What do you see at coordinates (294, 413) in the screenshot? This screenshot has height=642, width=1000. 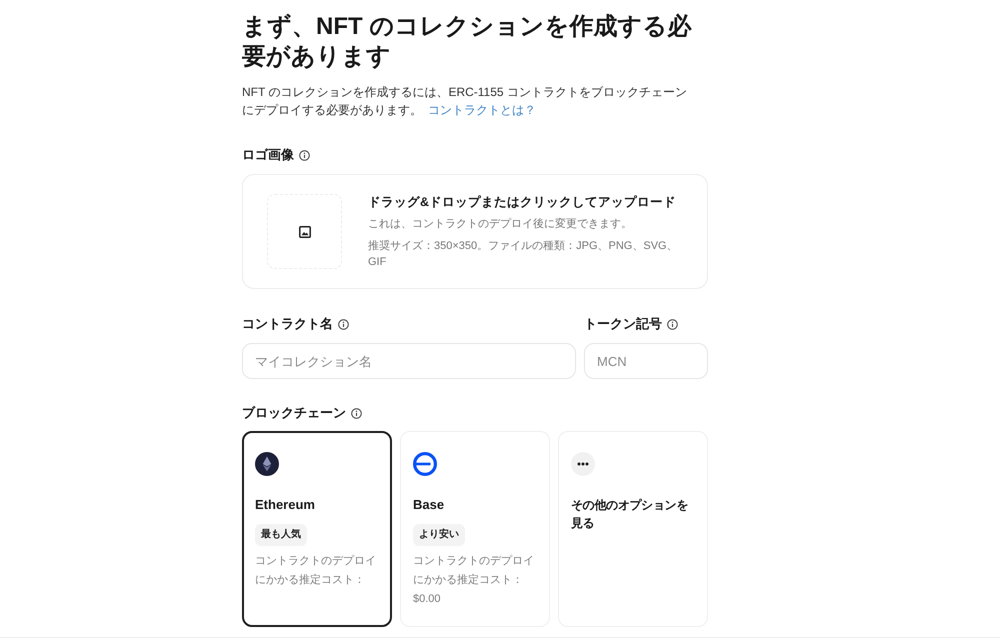 I see `section-label: ブロックチェーン` at bounding box center [294, 413].